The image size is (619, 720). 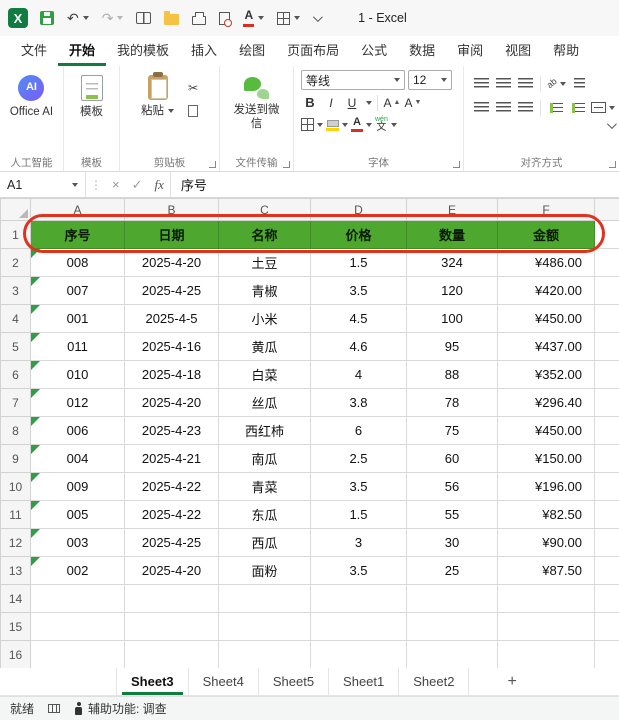 What do you see at coordinates (15, 234) in the screenshot?
I see `row-header-1: 1` at bounding box center [15, 234].